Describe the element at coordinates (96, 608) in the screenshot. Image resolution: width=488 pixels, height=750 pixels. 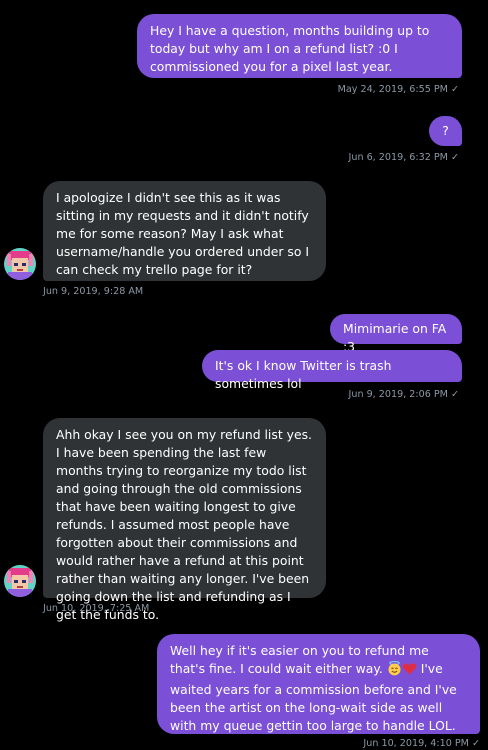
I see `message-timestamp: Jun 10, 2019, 7:25 AM` at that location.